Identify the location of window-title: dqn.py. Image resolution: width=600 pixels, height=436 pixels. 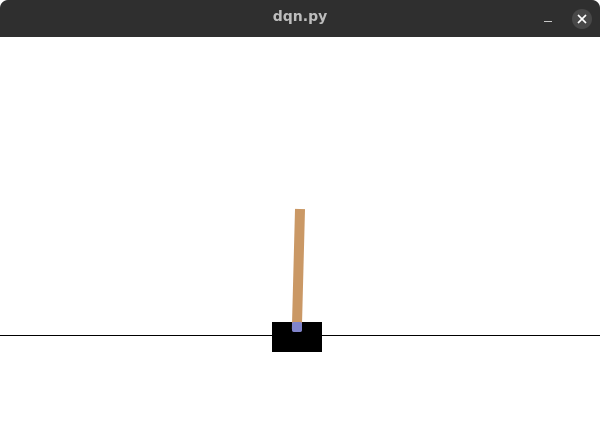
(300, 17).